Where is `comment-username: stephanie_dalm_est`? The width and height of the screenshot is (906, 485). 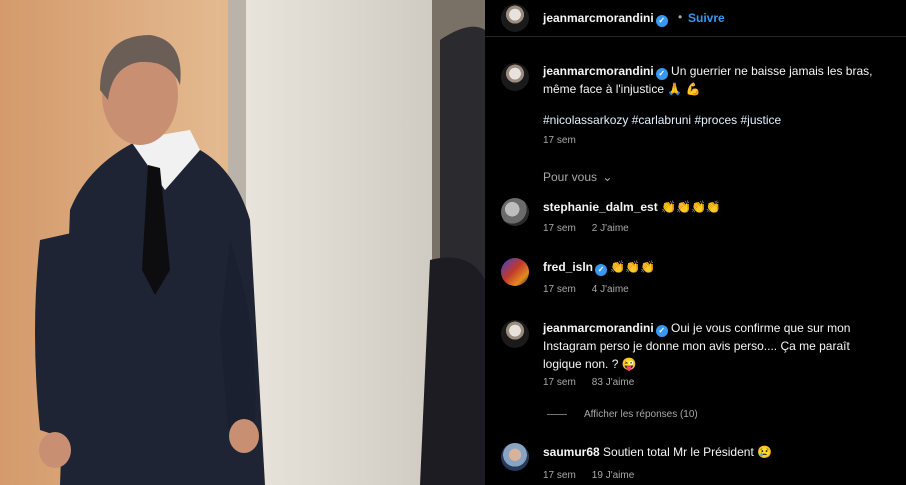
comment-username: stephanie_dalm_est is located at coordinates (600, 207).